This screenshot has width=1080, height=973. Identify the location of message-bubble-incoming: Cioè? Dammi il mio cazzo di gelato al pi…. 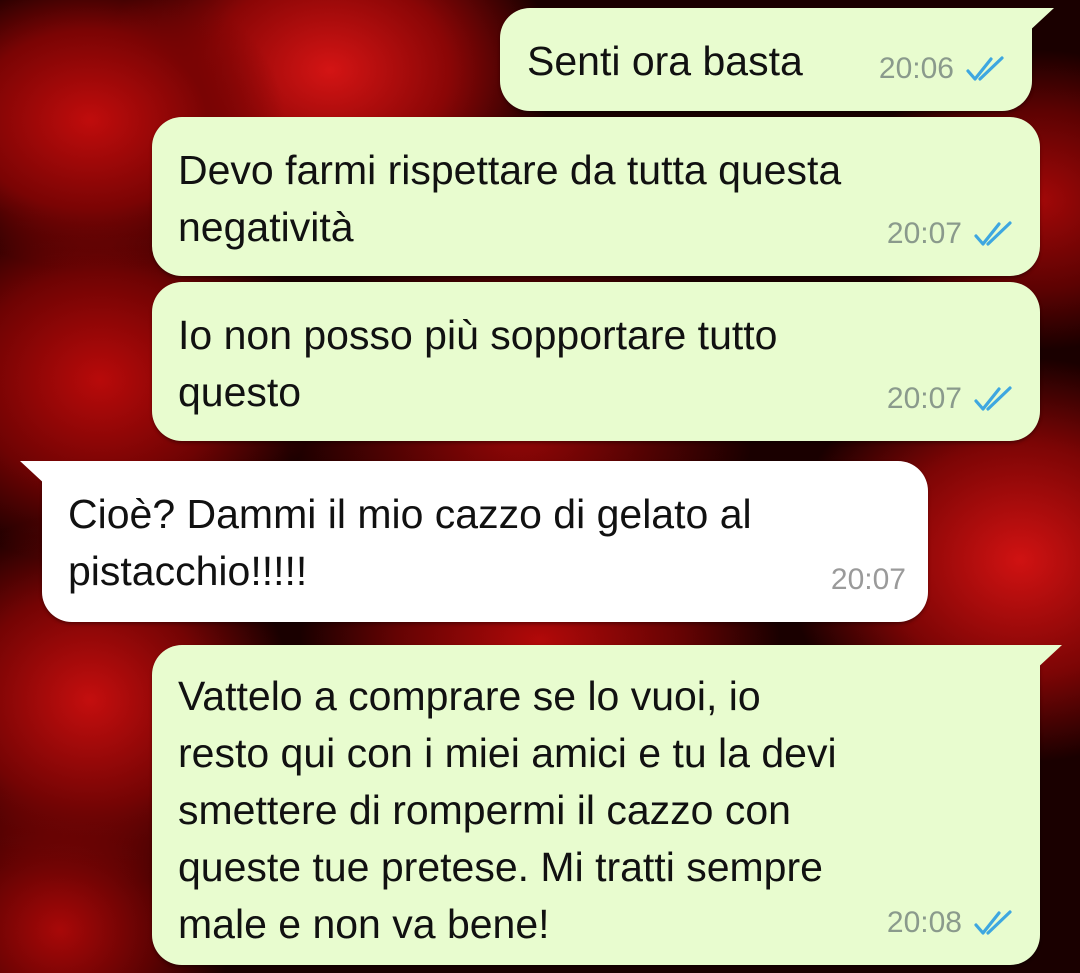
(474, 541).